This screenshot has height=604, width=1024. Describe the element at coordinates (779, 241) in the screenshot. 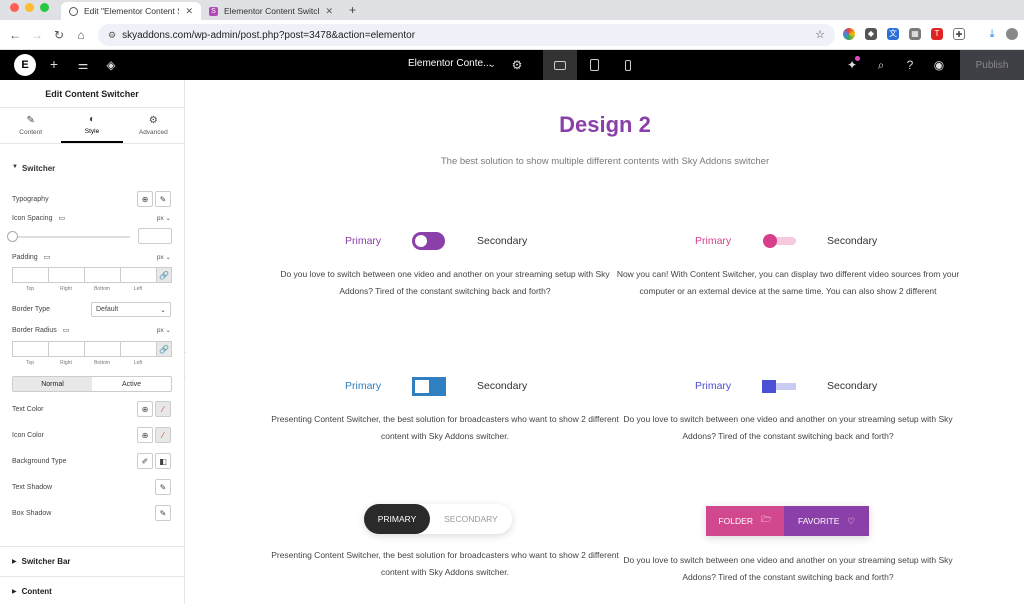

I see `switcher-2-toggle` at that location.